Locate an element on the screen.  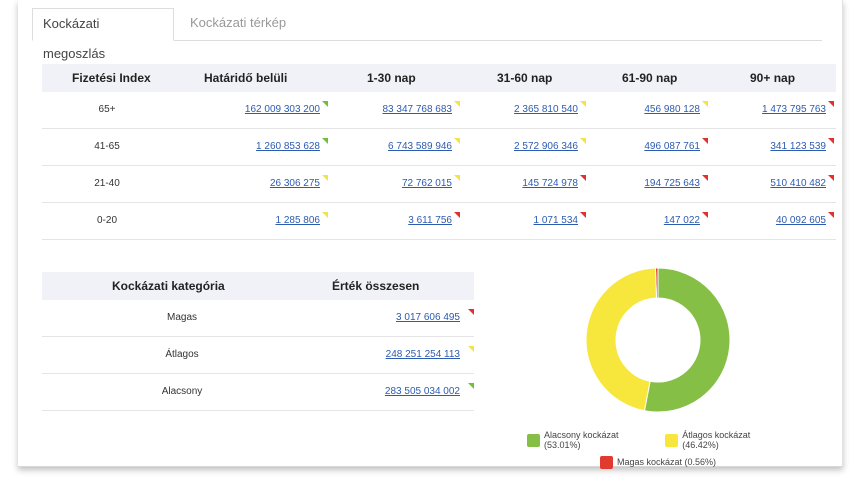
table-cell: 147 022 is located at coordinates (682, 221).